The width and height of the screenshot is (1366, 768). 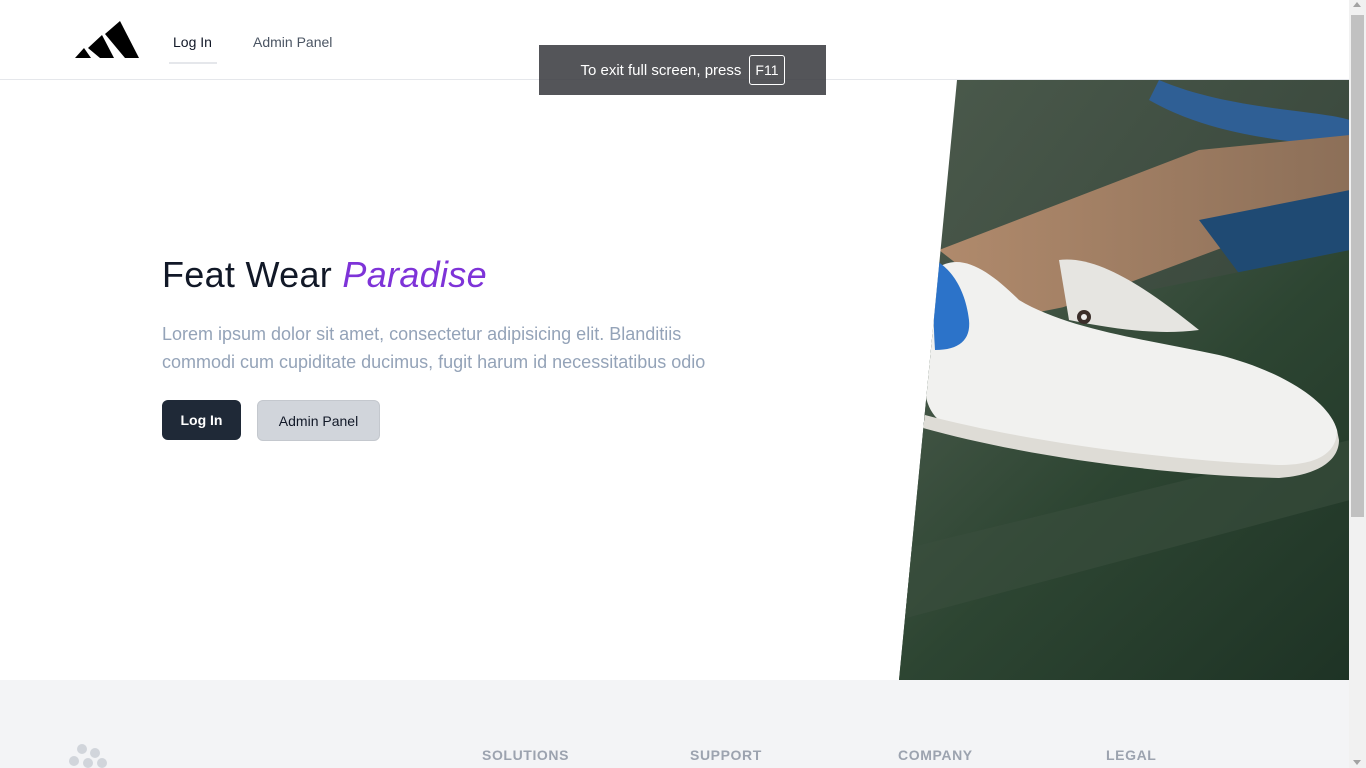 What do you see at coordinates (1131, 755) in the screenshot?
I see `footer-heading-legal: LEGAL` at bounding box center [1131, 755].